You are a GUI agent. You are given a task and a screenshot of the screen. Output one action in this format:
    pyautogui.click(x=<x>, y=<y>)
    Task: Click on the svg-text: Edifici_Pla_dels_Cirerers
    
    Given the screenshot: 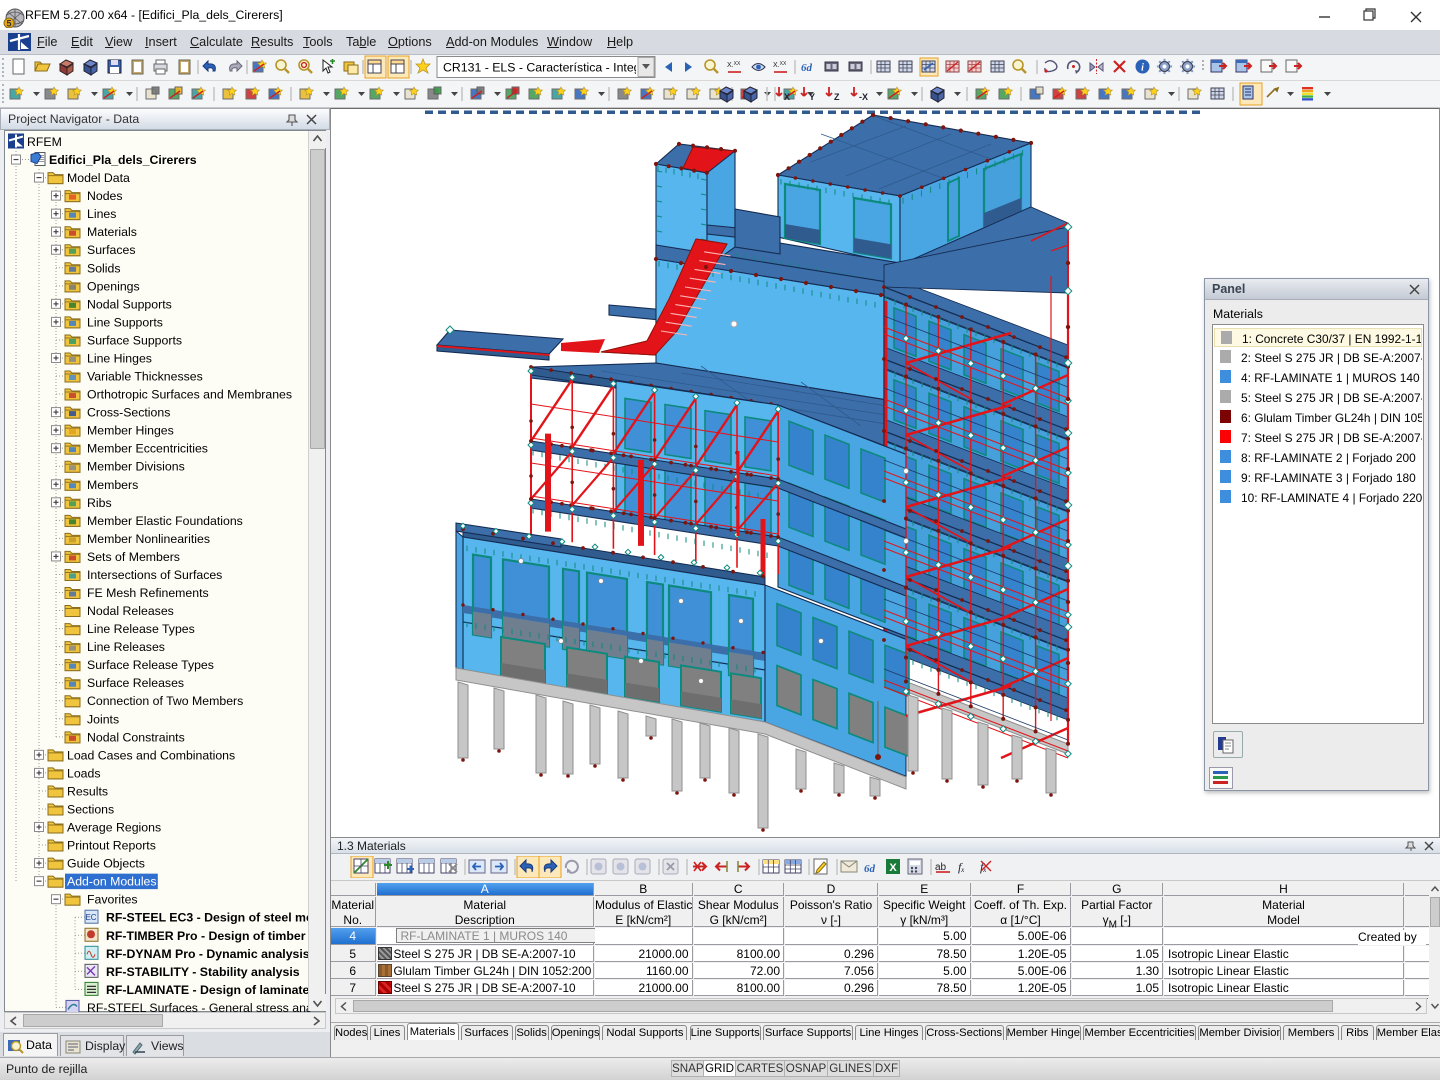 What is the action you would take?
    pyautogui.click(x=123, y=160)
    